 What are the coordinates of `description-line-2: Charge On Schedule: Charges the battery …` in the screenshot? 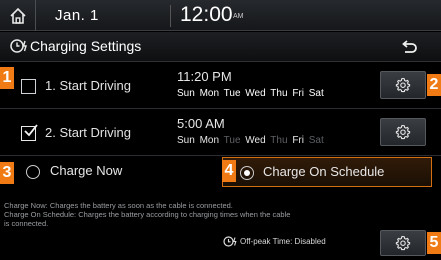 It's located at (147, 214).